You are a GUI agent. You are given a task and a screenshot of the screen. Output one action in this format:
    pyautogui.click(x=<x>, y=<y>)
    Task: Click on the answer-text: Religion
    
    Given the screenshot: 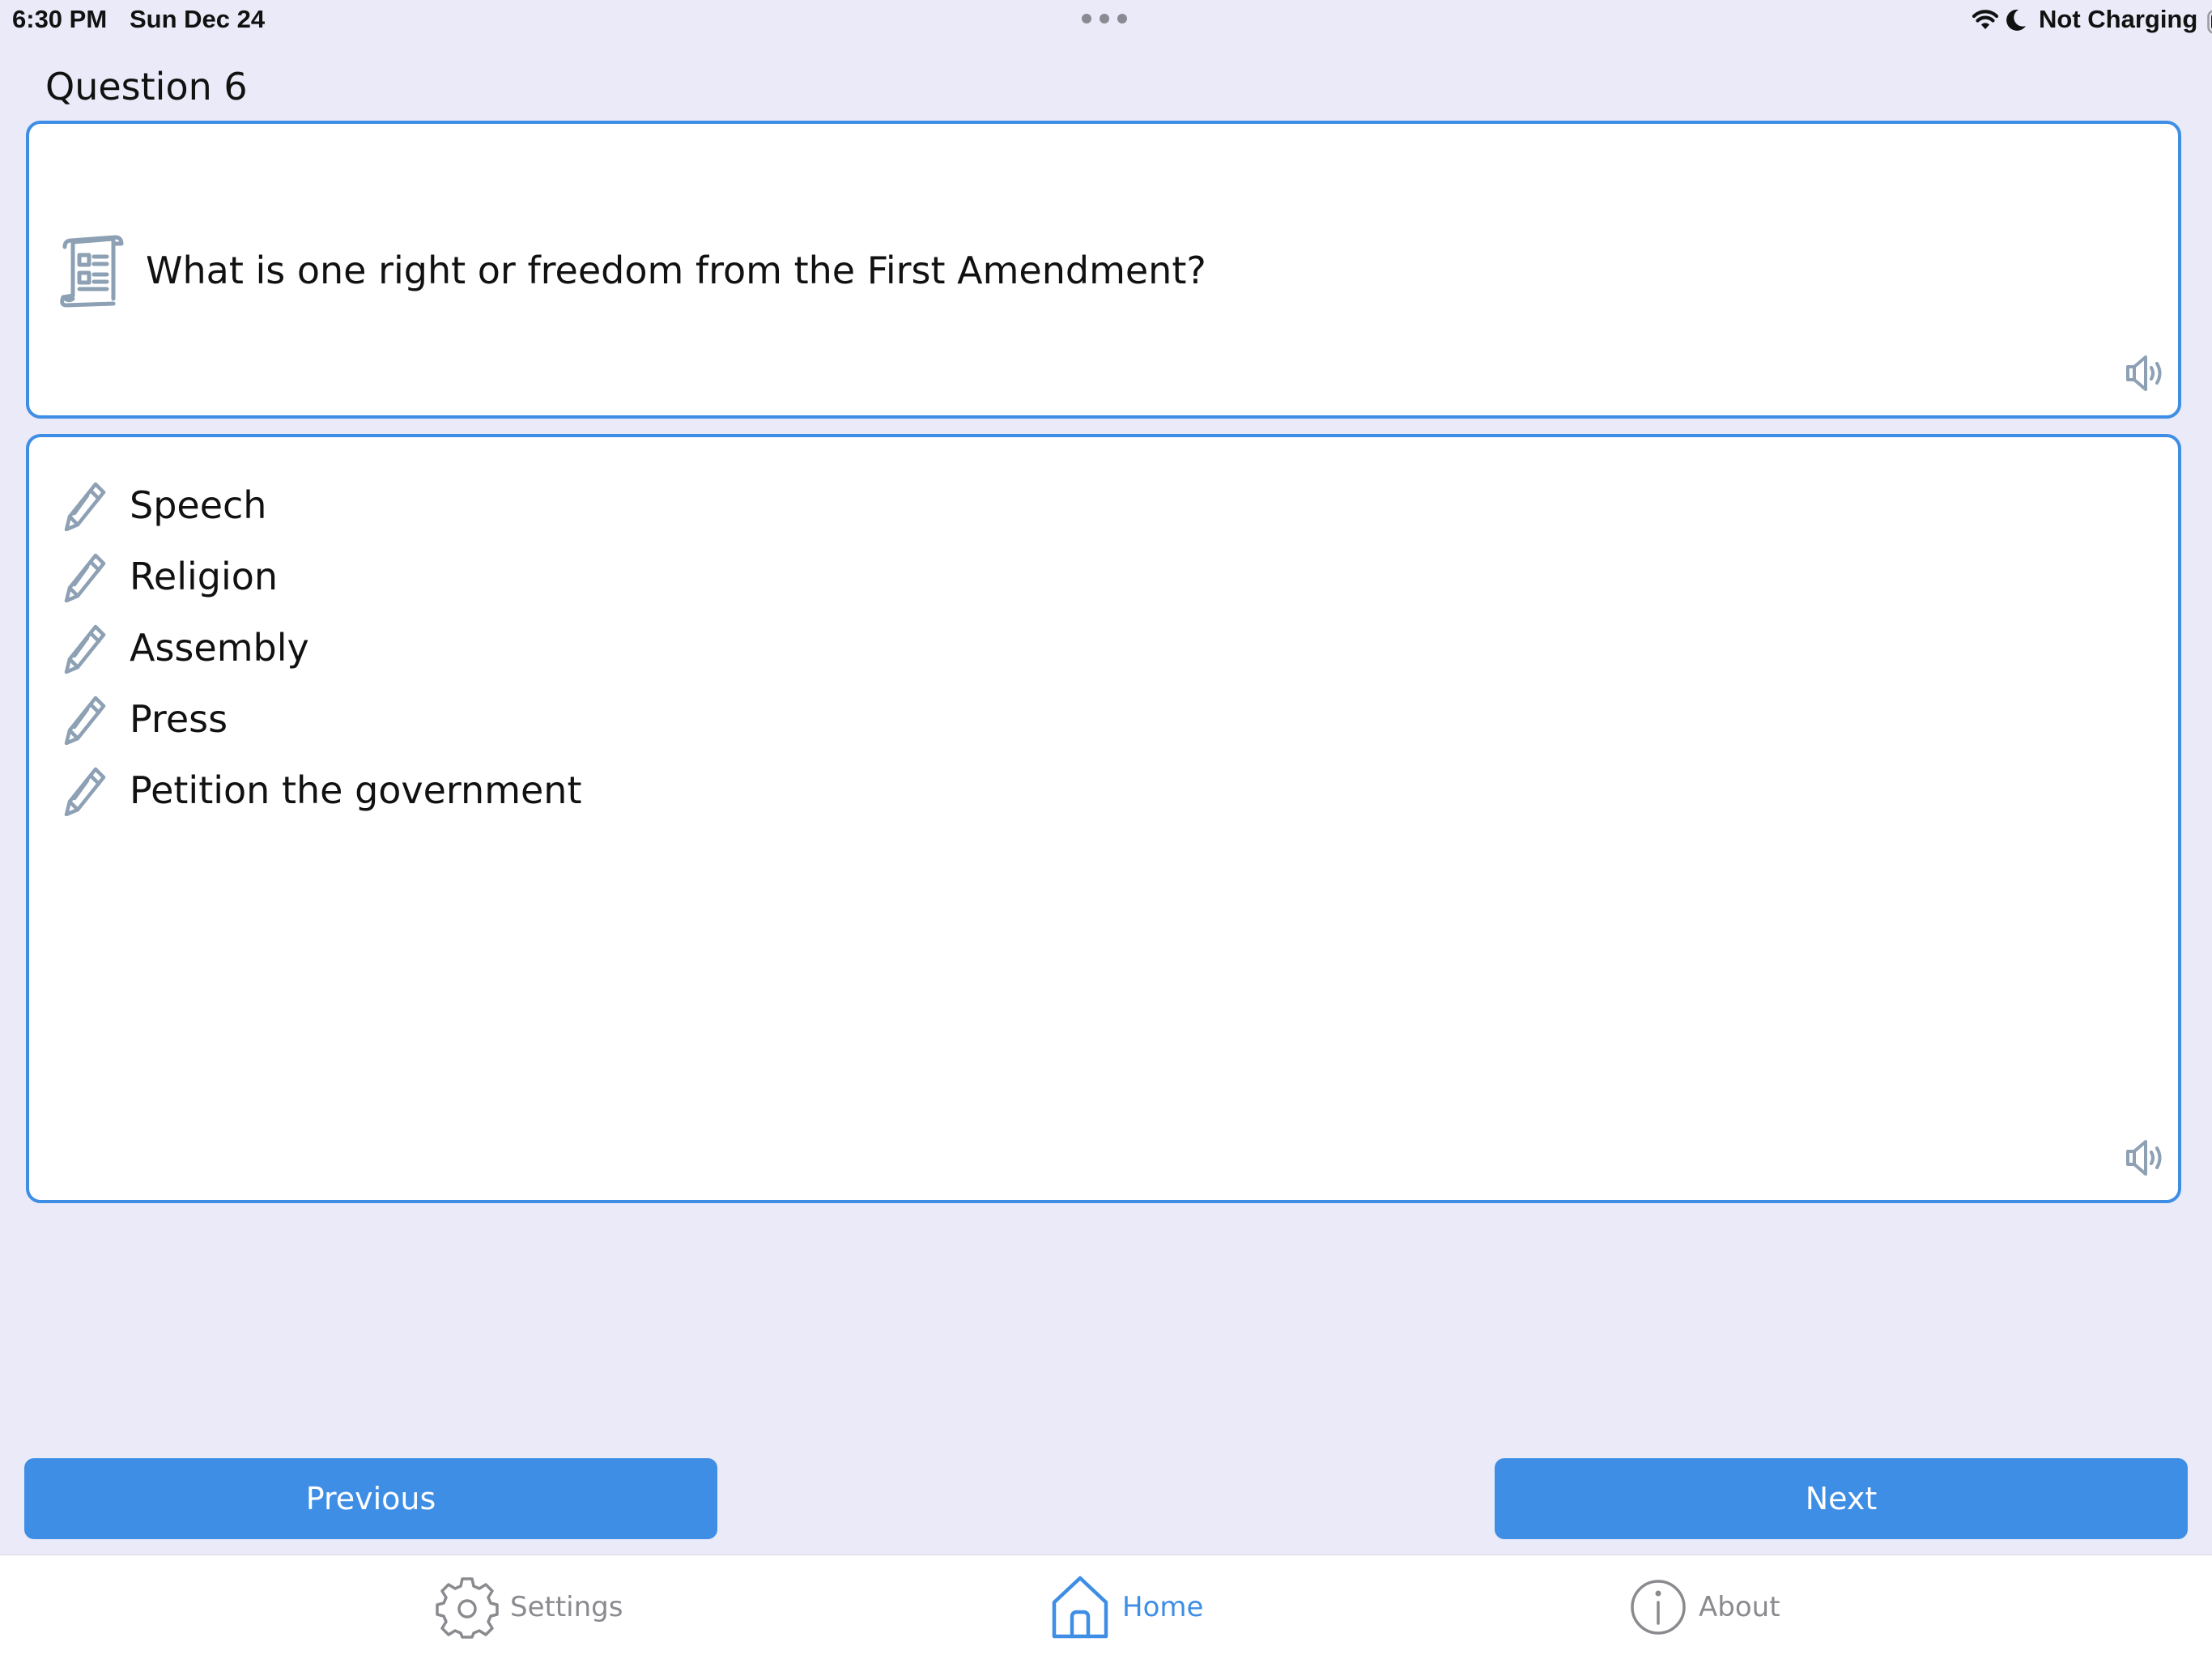 What is the action you would take?
    pyautogui.click(x=204, y=577)
    